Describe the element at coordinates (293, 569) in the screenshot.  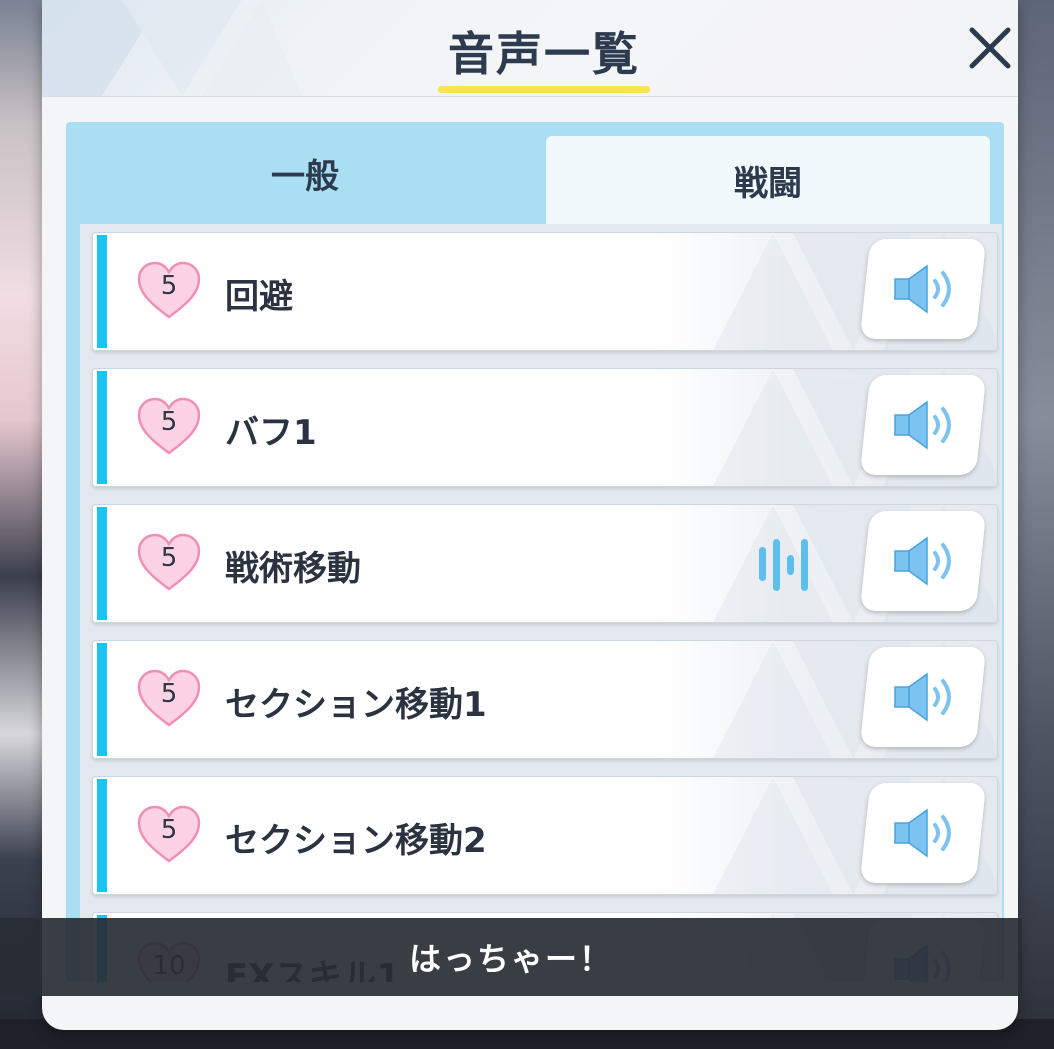
I see `voice-label: 戦術移動` at that location.